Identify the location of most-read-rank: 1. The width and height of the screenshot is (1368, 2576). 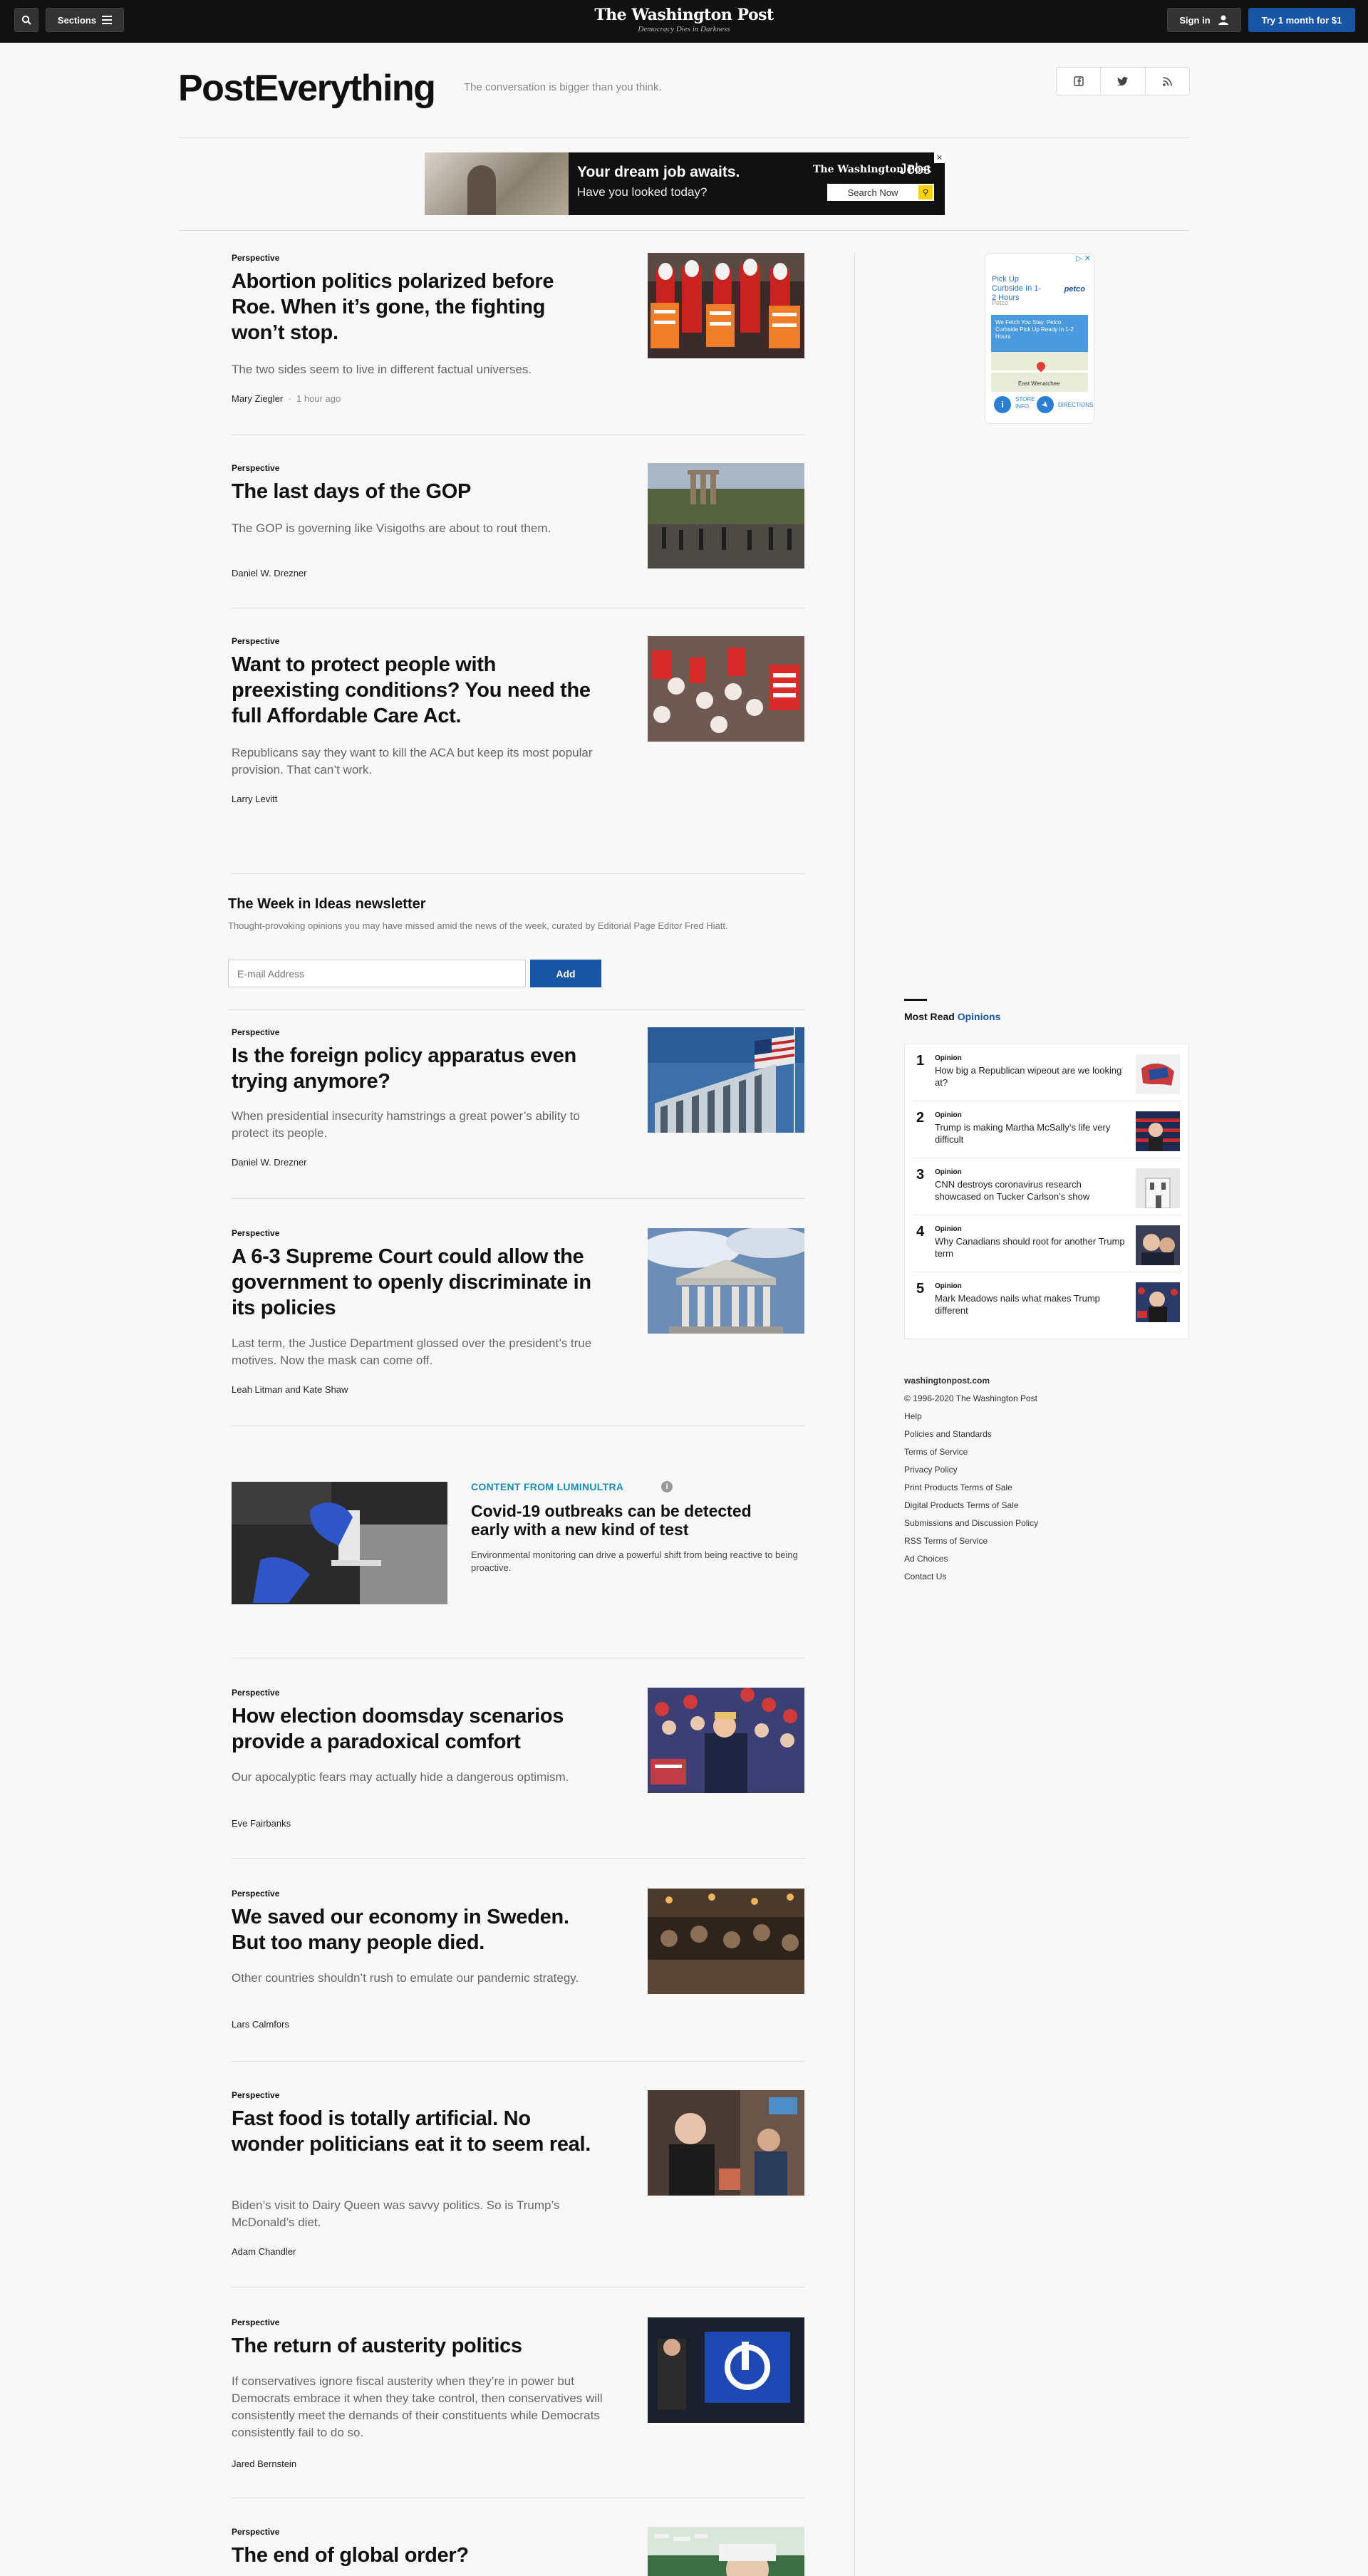
(920, 1061).